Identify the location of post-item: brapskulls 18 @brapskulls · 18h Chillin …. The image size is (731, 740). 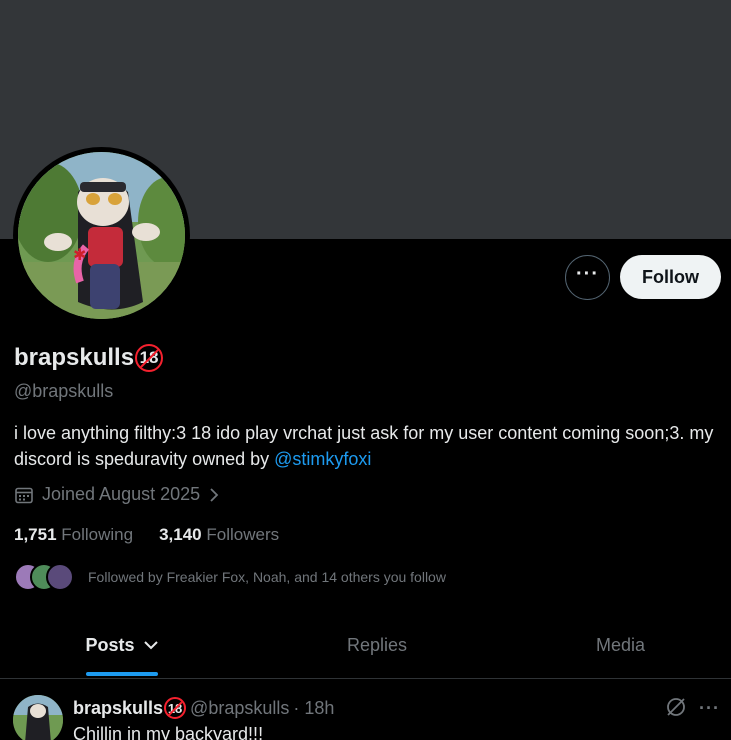
(365, 710).